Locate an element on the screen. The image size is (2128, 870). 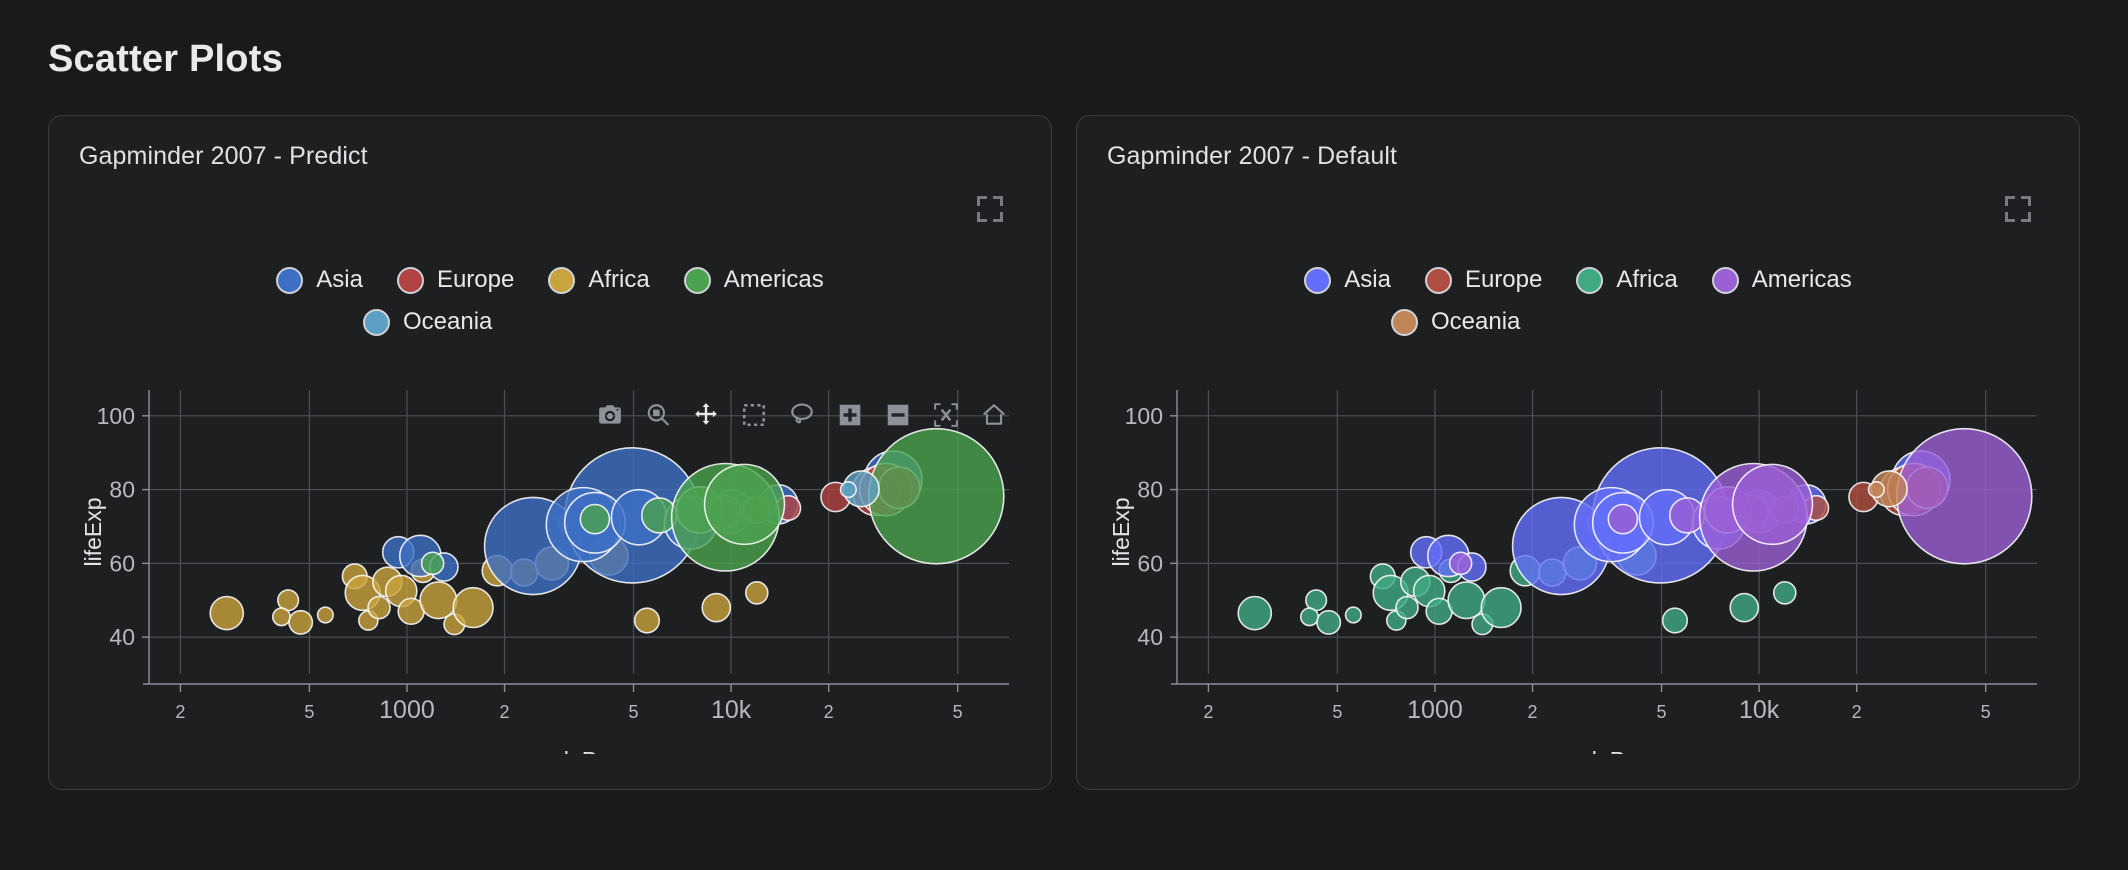
zoom-in-plus-icon is located at coordinates (850, 415).